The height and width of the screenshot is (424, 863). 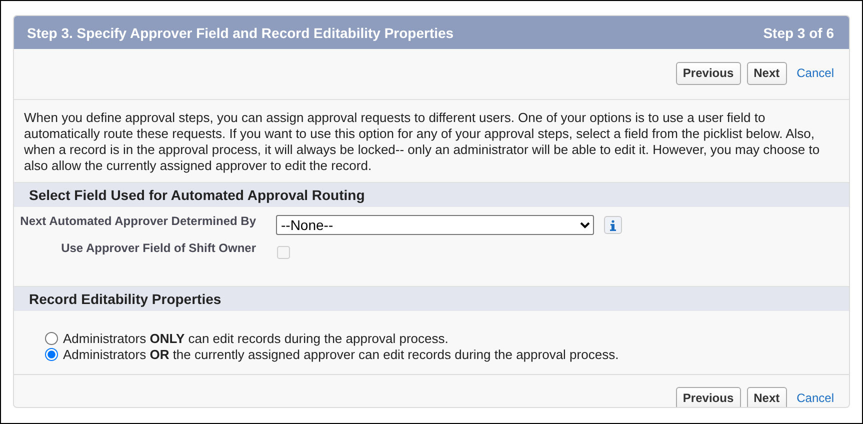 I want to click on field-label: Next Automated Approver Determined By, so click(x=138, y=221).